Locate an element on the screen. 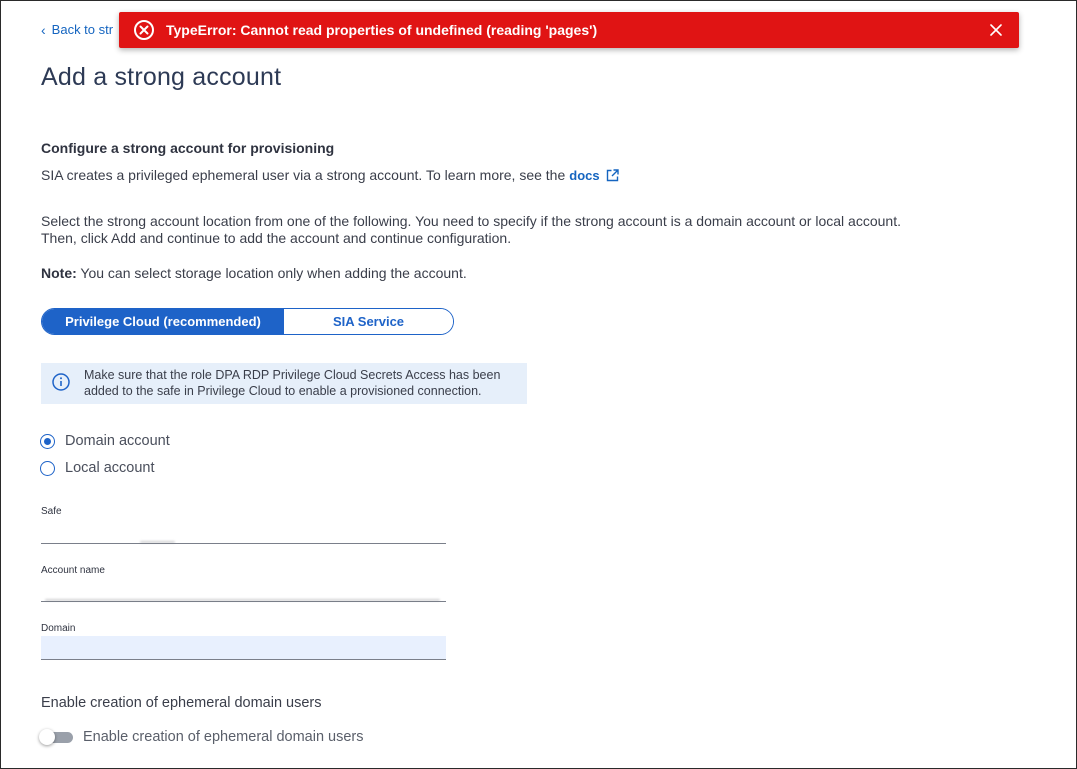  account-name-label: Account name is located at coordinates (73, 570).